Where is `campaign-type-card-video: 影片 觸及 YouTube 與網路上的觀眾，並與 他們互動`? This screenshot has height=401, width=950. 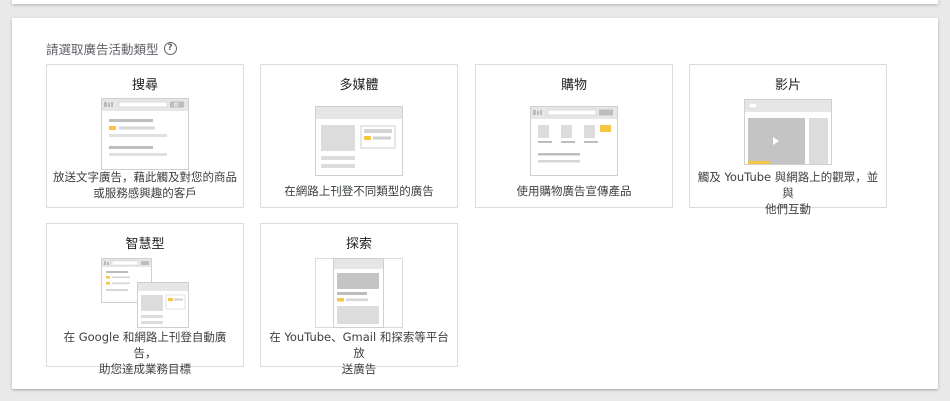 campaign-type-card-video: 影片 觸及 YouTube 與網路上的觀眾，並與 他們互動 is located at coordinates (788, 140).